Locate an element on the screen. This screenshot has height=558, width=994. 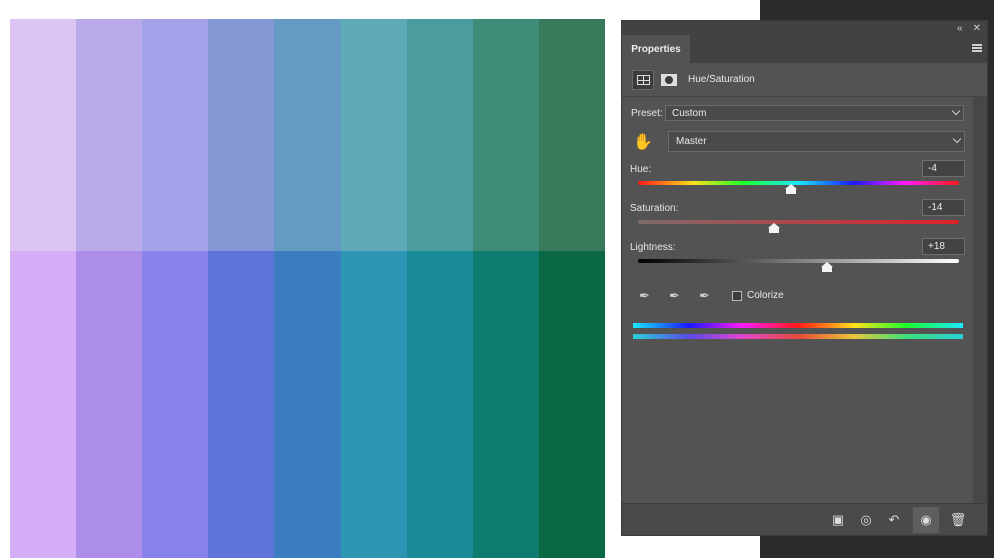
tab-bar: Properties is located at coordinates (804, 49).